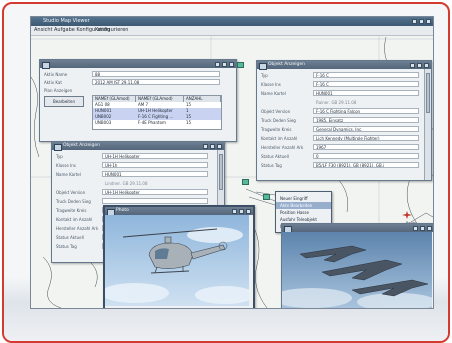  I want to click on aircraft-marker-icon, so click(407, 215).